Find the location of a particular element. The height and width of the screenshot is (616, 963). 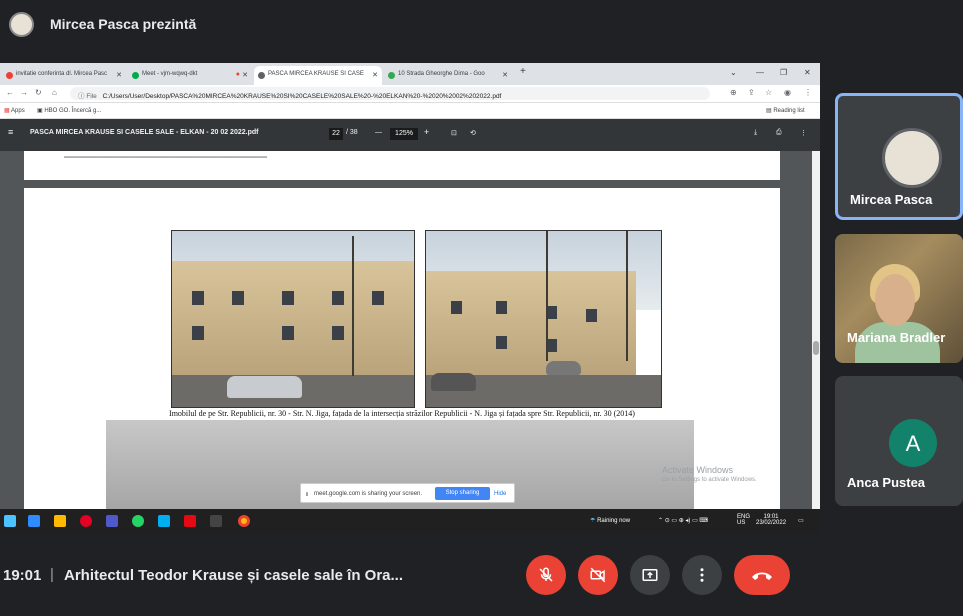

globe-icon is located at coordinates (261, 75).